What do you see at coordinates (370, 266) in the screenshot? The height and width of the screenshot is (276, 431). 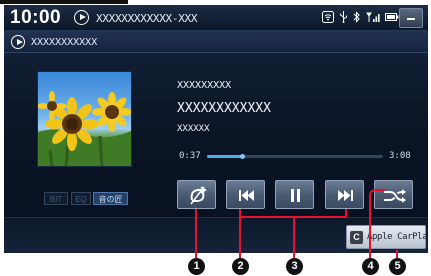 I see `callout-4: 4` at bounding box center [370, 266].